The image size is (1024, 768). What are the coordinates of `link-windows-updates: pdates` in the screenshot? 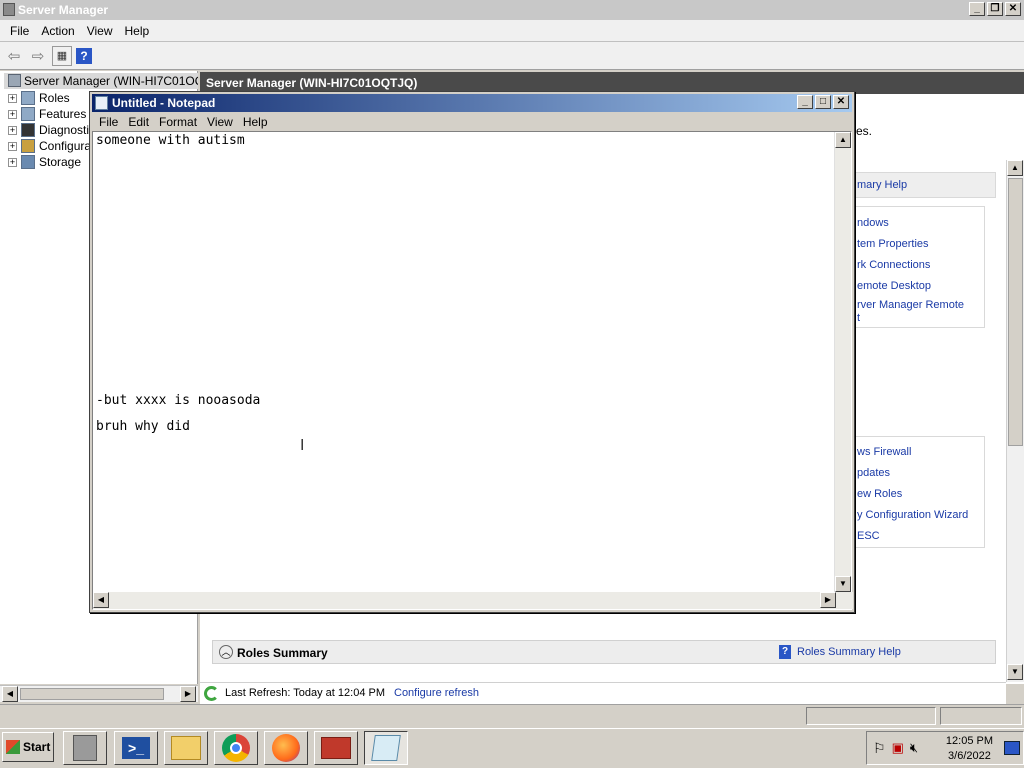 It's located at (873, 473).